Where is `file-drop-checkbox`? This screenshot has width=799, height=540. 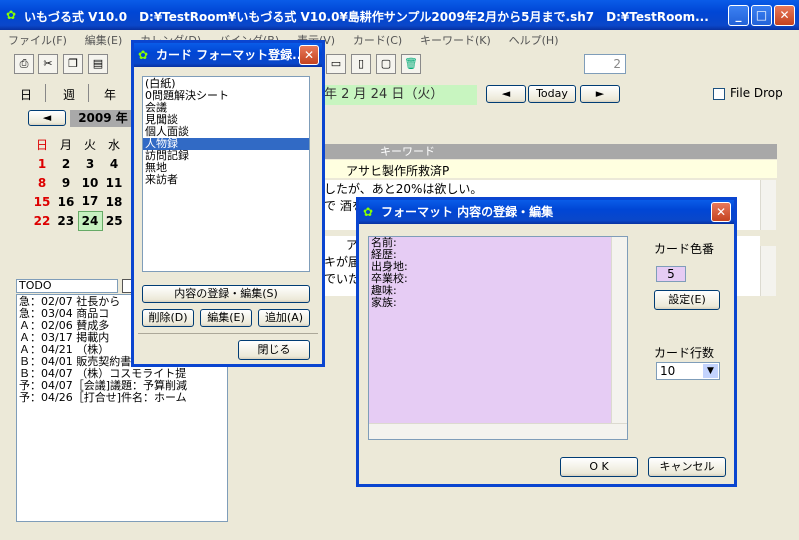 file-drop-checkbox is located at coordinates (719, 94).